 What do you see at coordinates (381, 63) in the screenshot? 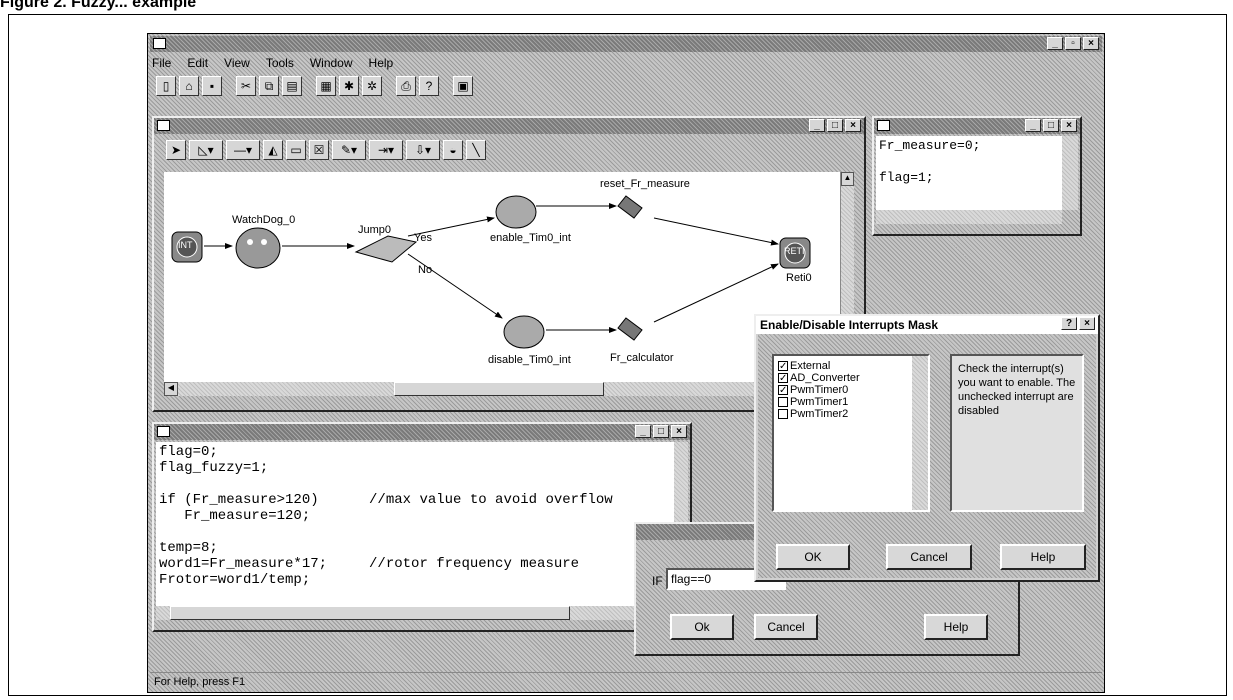
I see `menu-help: Help` at bounding box center [381, 63].